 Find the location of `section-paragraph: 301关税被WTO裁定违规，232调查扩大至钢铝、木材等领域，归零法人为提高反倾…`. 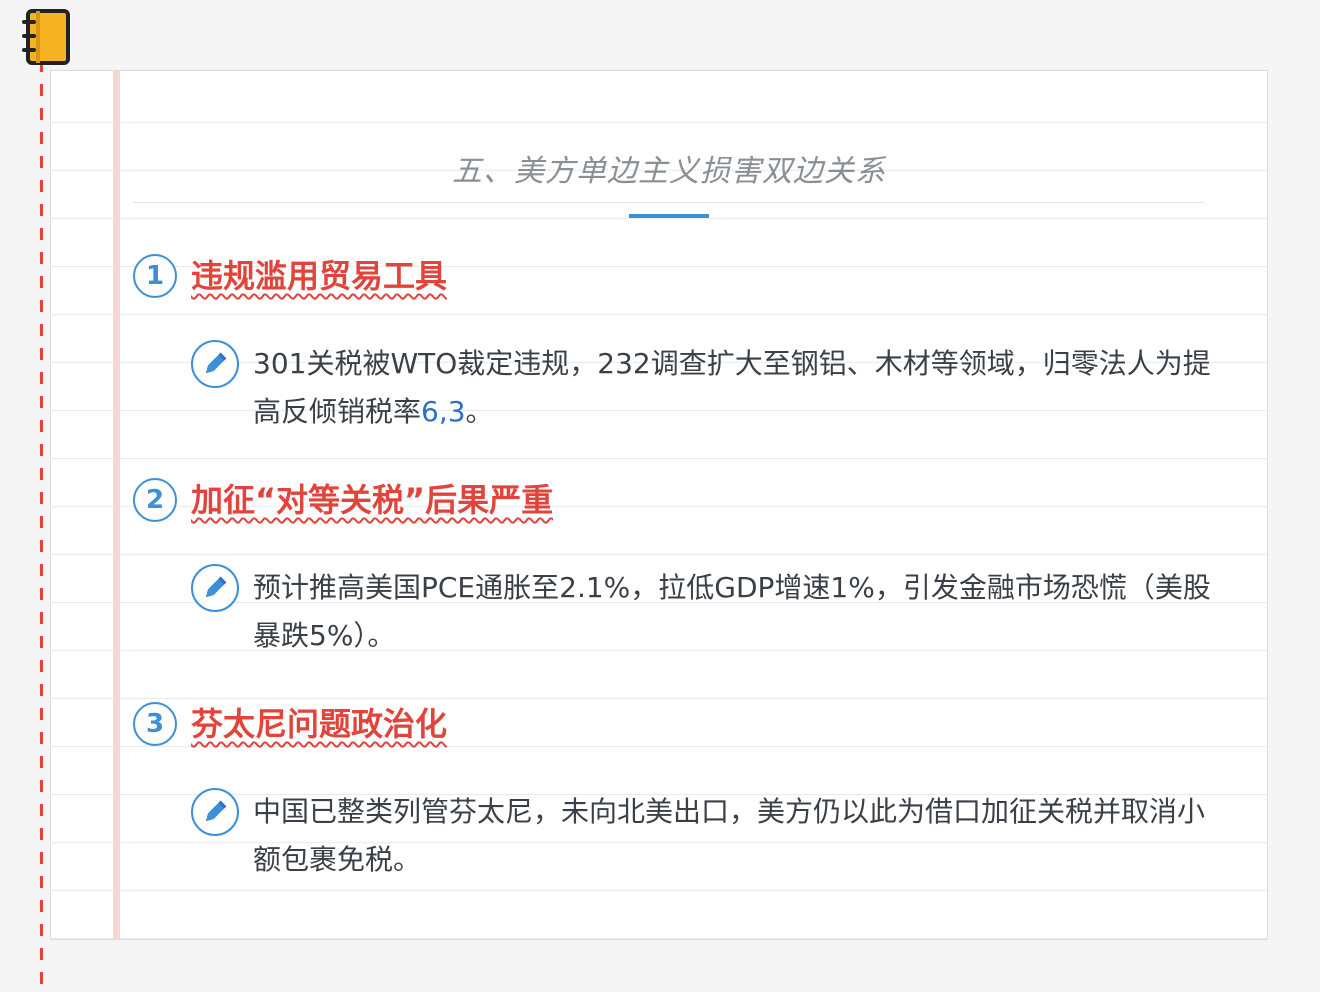

section-paragraph: 301关税被WTO裁定违规，232调查扩大至钢铝、木材等领域，归零法人为提高反倾… is located at coordinates (733, 388).